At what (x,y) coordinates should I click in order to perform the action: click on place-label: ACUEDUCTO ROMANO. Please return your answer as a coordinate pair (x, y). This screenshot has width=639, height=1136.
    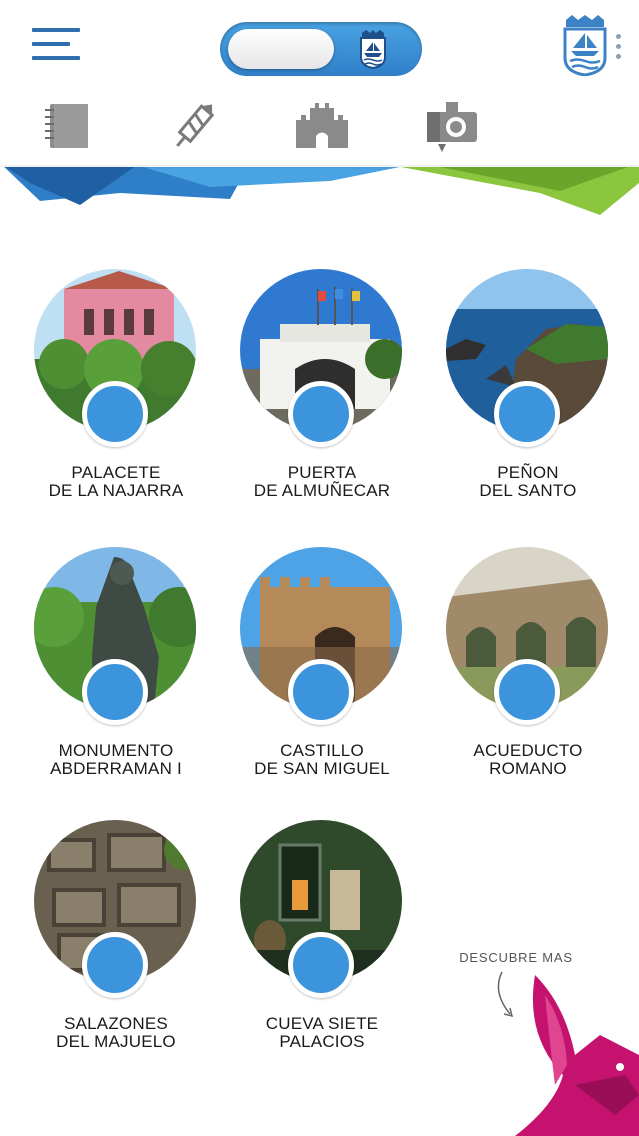
    Looking at the image, I should click on (528, 759).